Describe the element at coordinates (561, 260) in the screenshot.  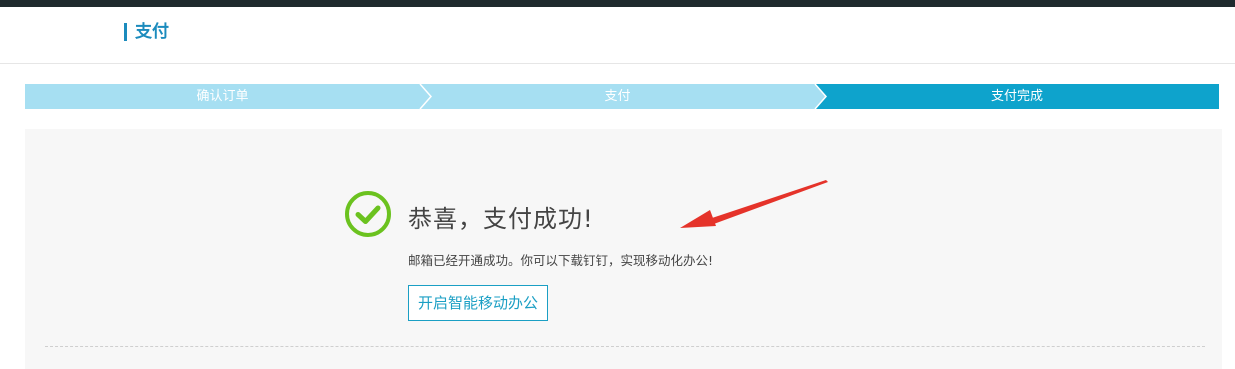
I see `success-description: 邮箱已经开通成功。你可以下载钉钉，实现移动化办公!` at that location.